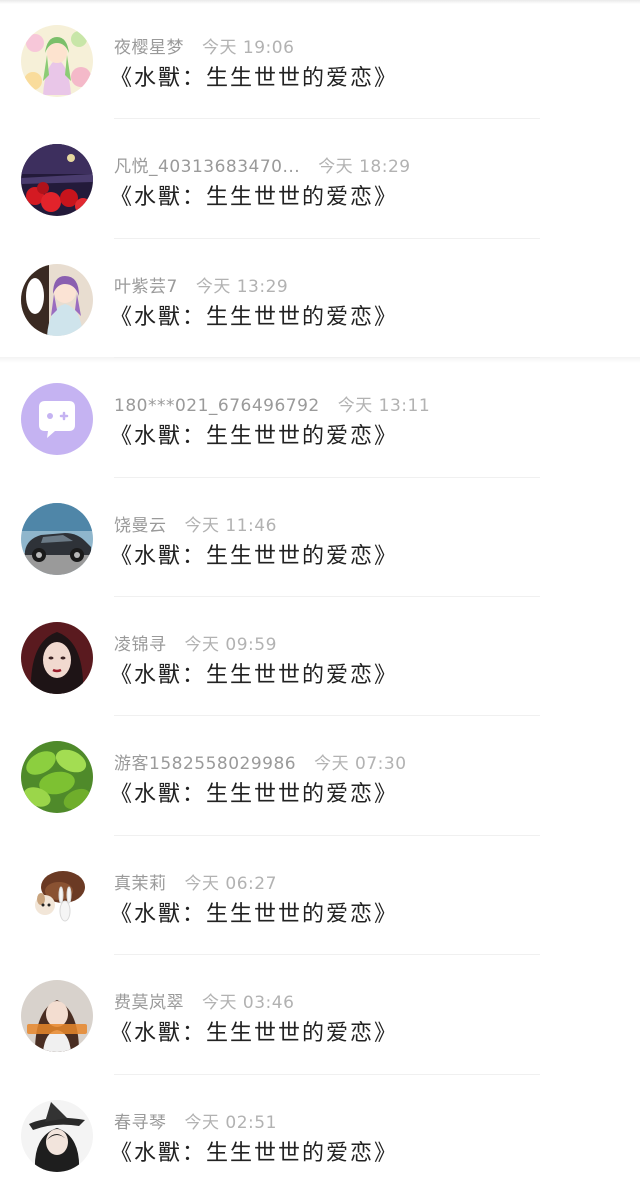 The height and width of the screenshot is (1194, 640). What do you see at coordinates (140, 883) in the screenshot?
I see `sender-name: 真茉莉` at bounding box center [140, 883].